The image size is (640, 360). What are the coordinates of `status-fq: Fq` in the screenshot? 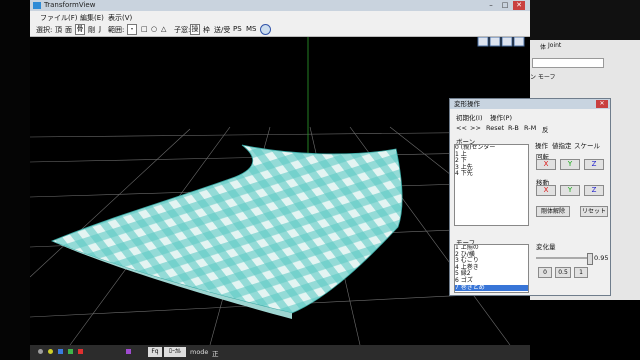 It's located at (155, 352).